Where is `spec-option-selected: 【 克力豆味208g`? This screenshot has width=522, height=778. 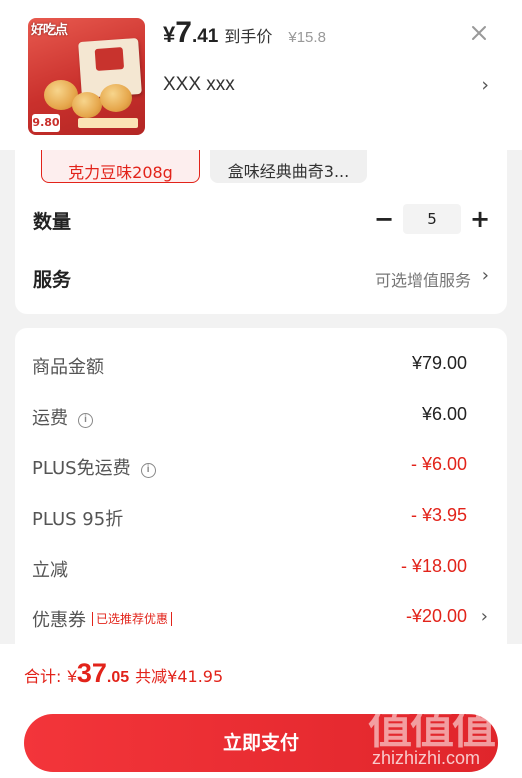
spec-option-selected: 【 克力豆味208g is located at coordinates (120, 166).